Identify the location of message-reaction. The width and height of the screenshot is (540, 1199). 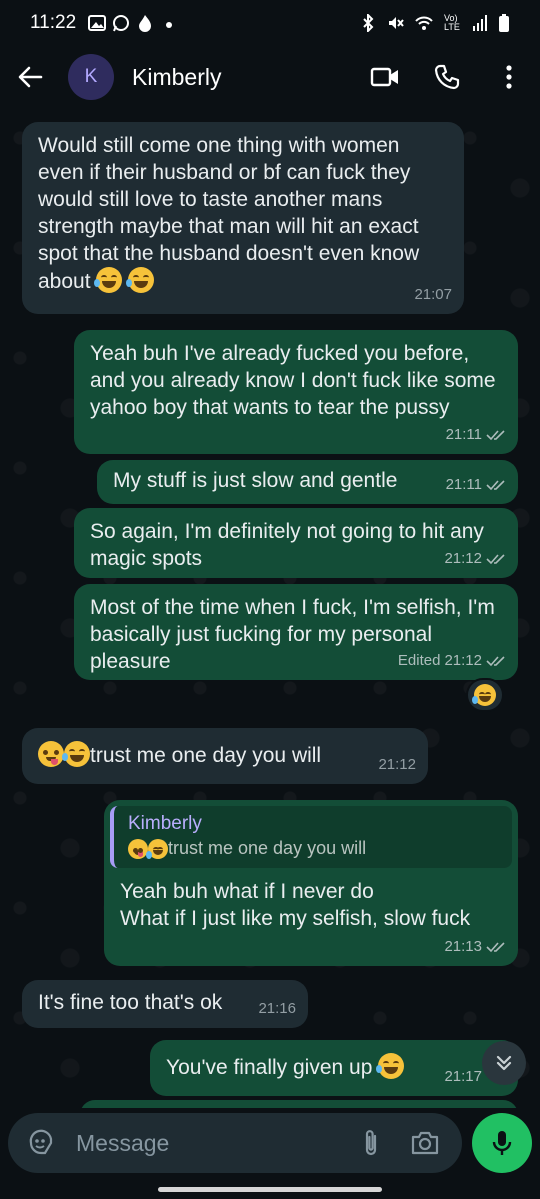
(485, 695).